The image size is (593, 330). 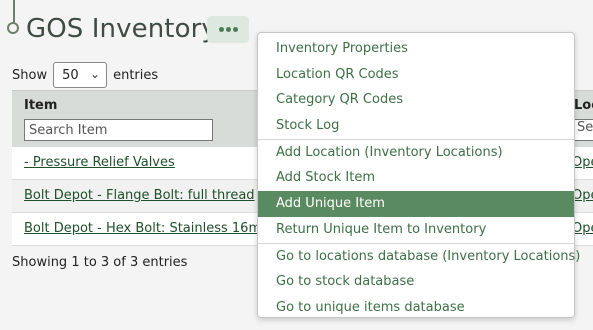 What do you see at coordinates (416, 49) in the screenshot?
I see `menu-item-inventory-properties: Inventory Properties` at bounding box center [416, 49].